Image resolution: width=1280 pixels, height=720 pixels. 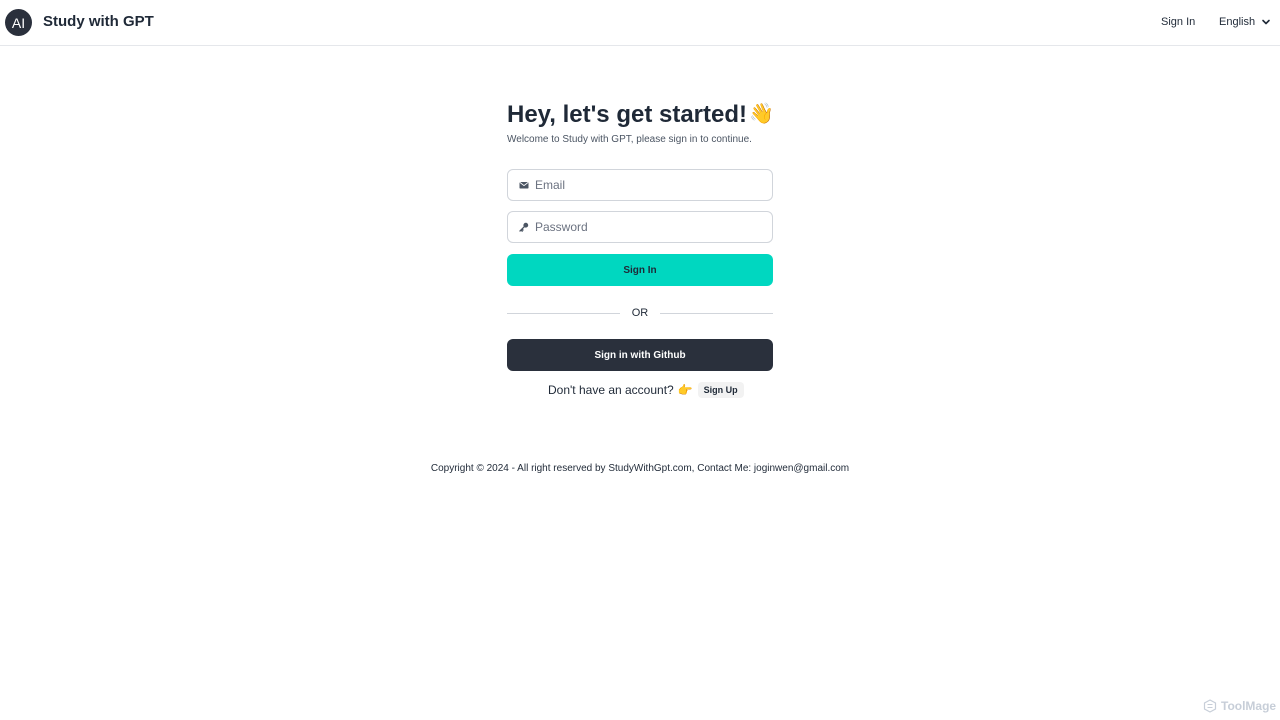 I want to click on key-icon, so click(x=524, y=227).